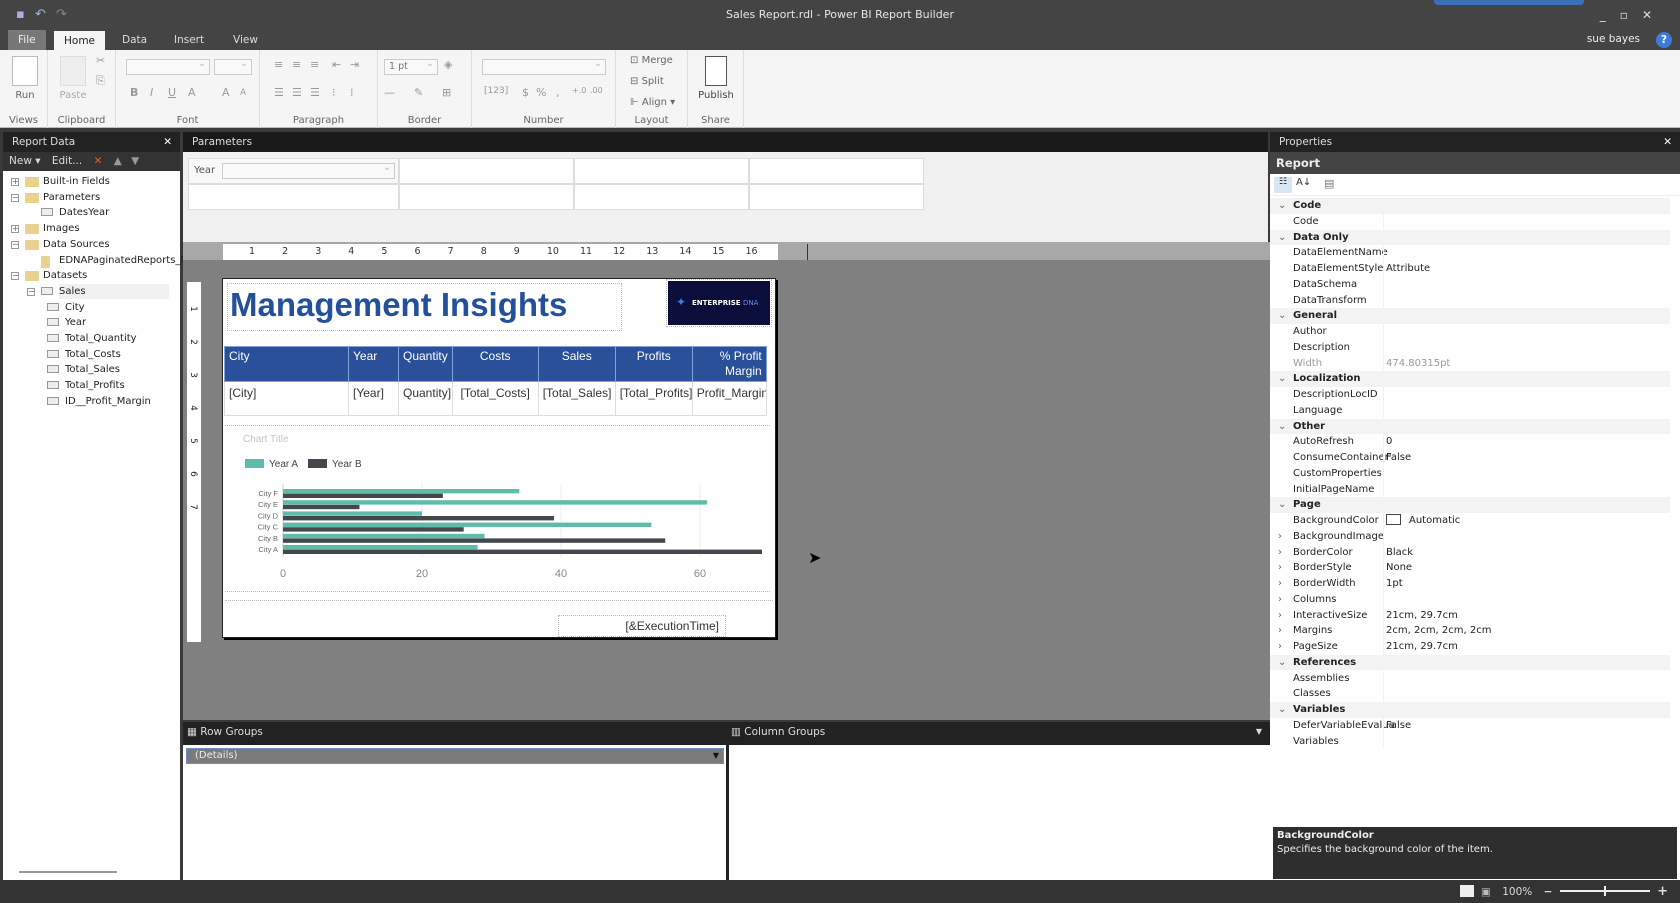 This screenshot has height=903, width=1680. What do you see at coordinates (1470, 741) in the screenshot?
I see `property-row: Variables` at bounding box center [1470, 741].